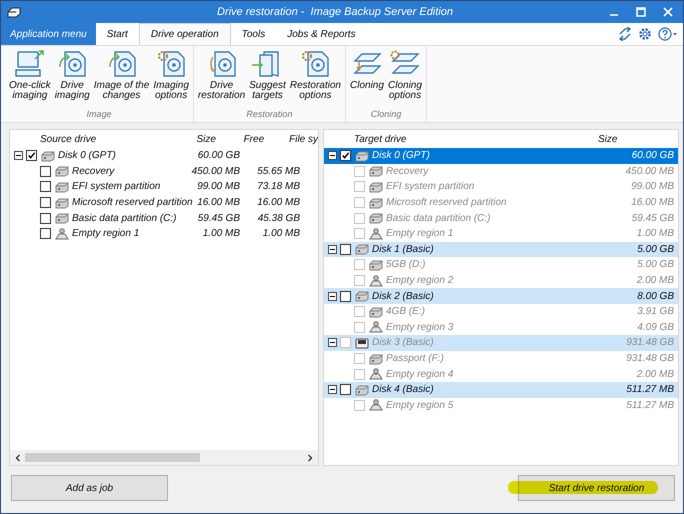 The width and height of the screenshot is (684, 514). I want to click on ribbon-button: One-click imaging, so click(30, 79).